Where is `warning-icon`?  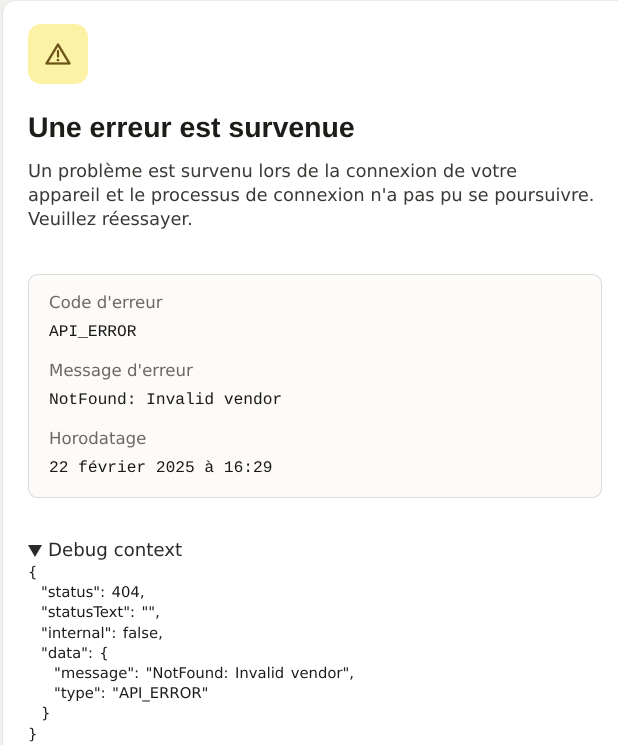 warning-icon is located at coordinates (58, 54).